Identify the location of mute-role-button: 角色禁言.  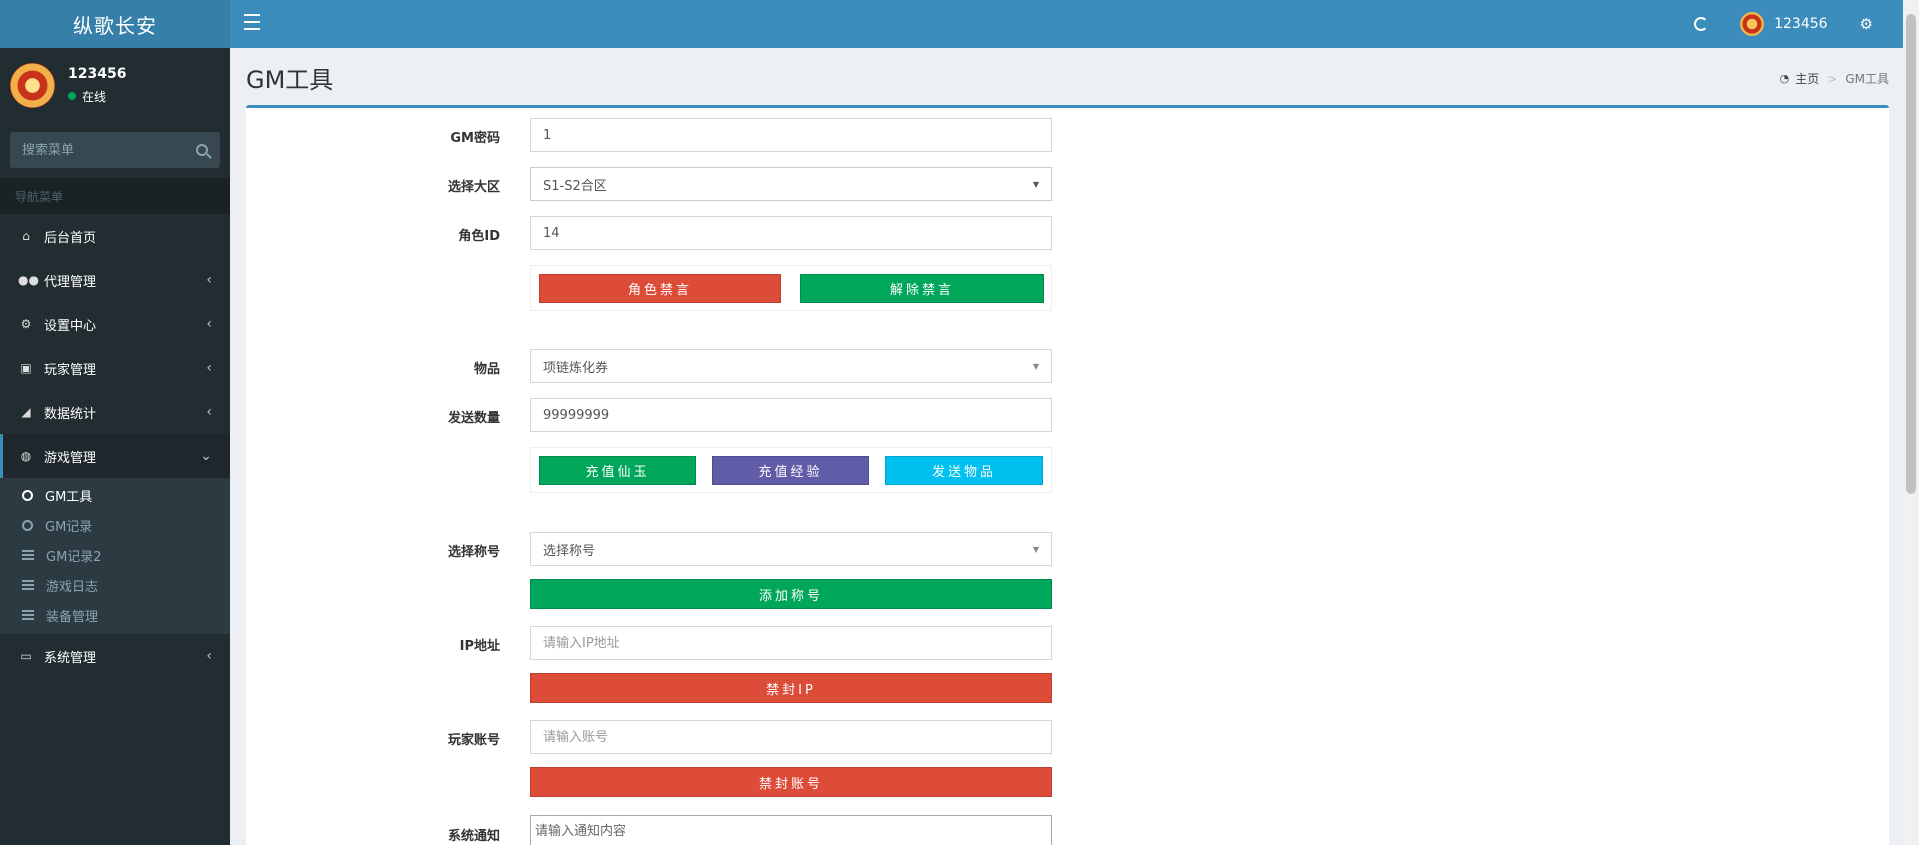
(660, 288).